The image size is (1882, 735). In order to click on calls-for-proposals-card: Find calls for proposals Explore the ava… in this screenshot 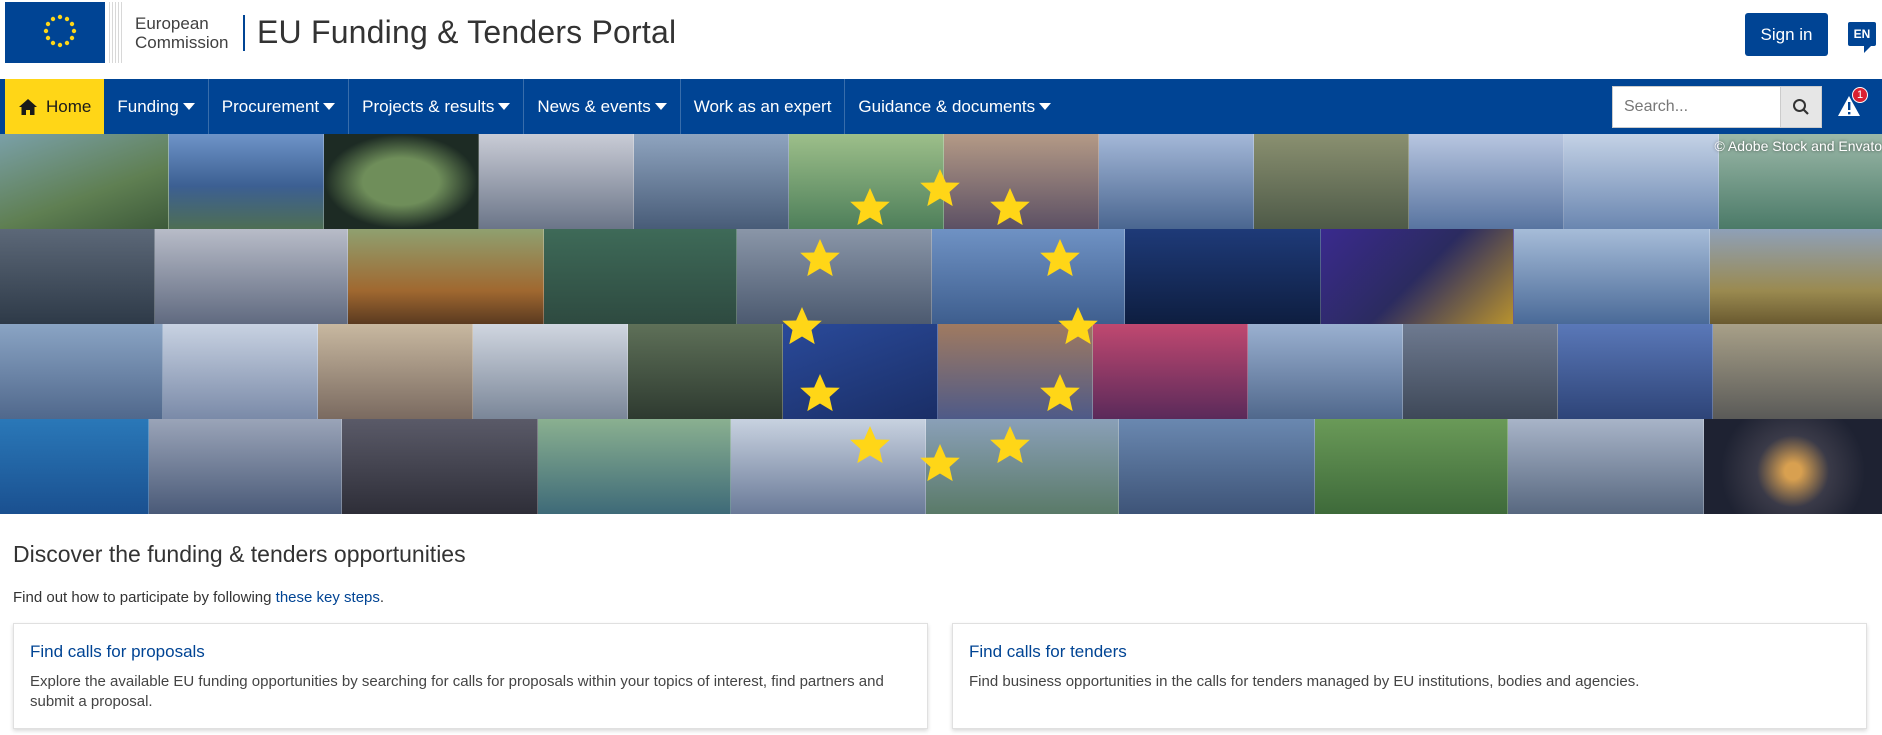, I will do `click(470, 676)`.